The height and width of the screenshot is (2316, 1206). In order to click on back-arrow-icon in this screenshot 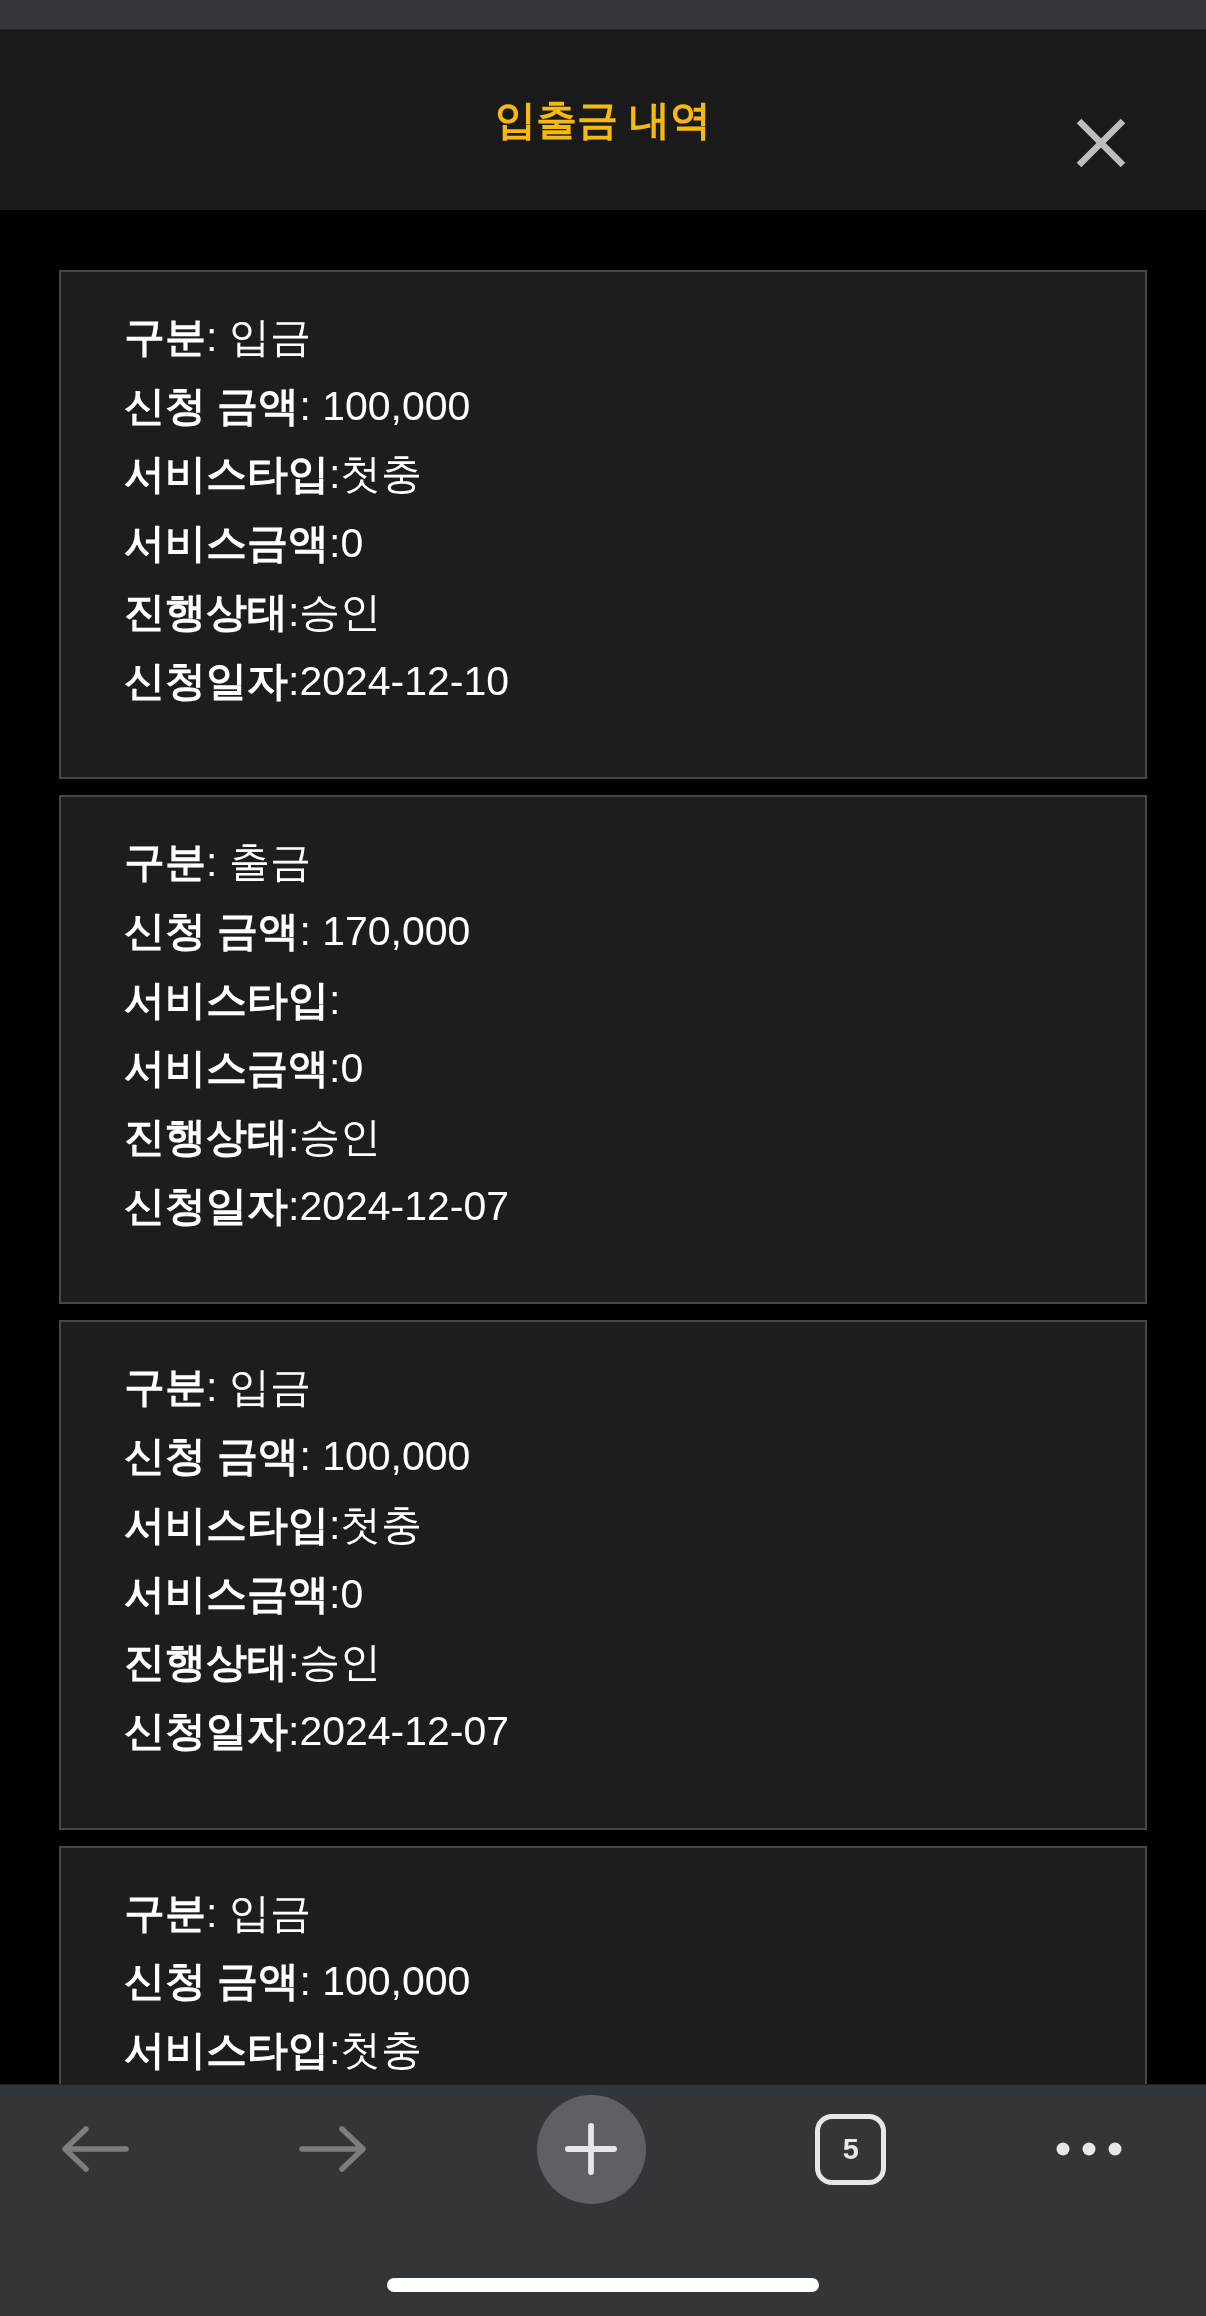, I will do `click(95, 2149)`.